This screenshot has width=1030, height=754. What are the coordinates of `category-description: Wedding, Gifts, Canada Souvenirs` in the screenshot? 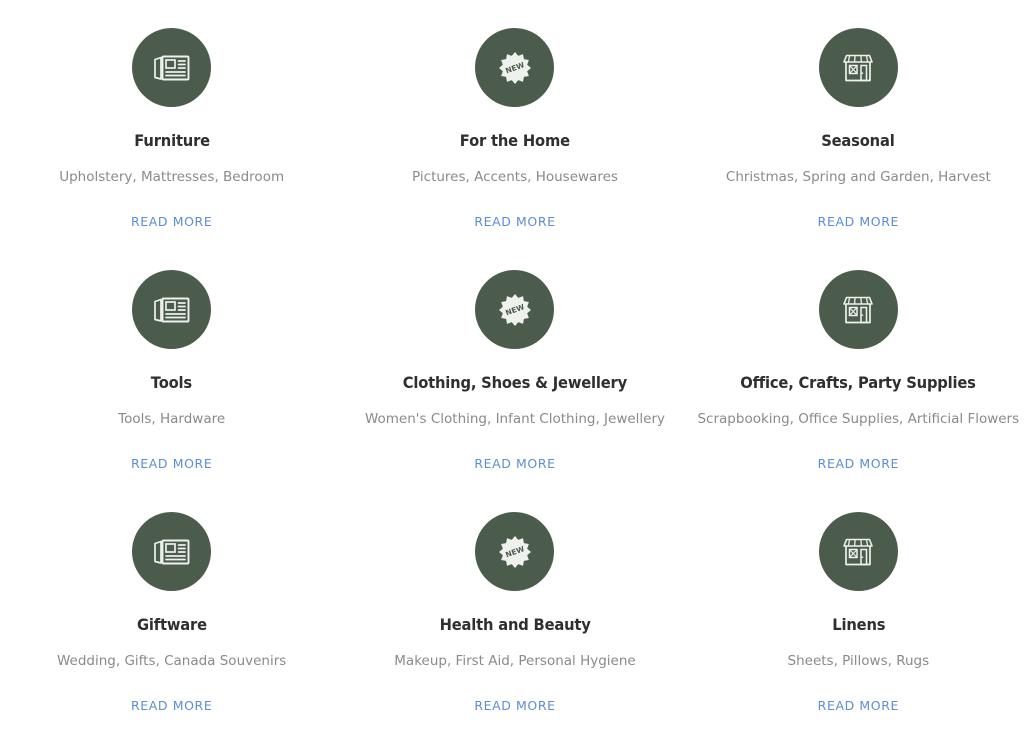 It's located at (171, 661).